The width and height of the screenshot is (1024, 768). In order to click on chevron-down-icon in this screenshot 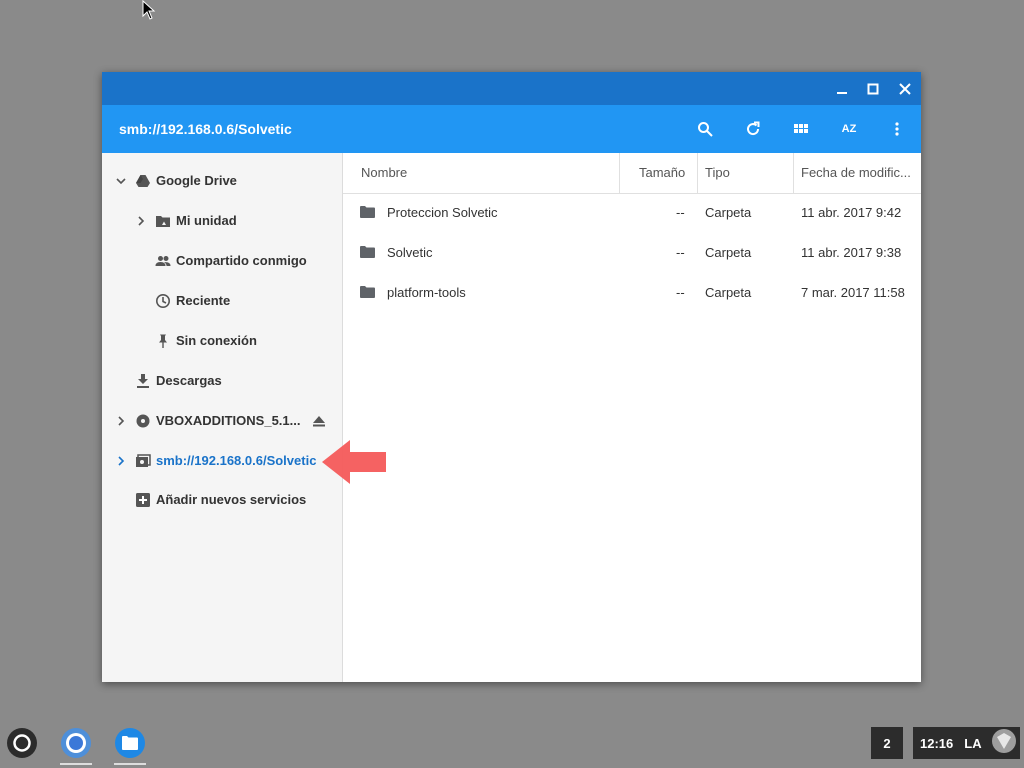, I will do `click(121, 181)`.